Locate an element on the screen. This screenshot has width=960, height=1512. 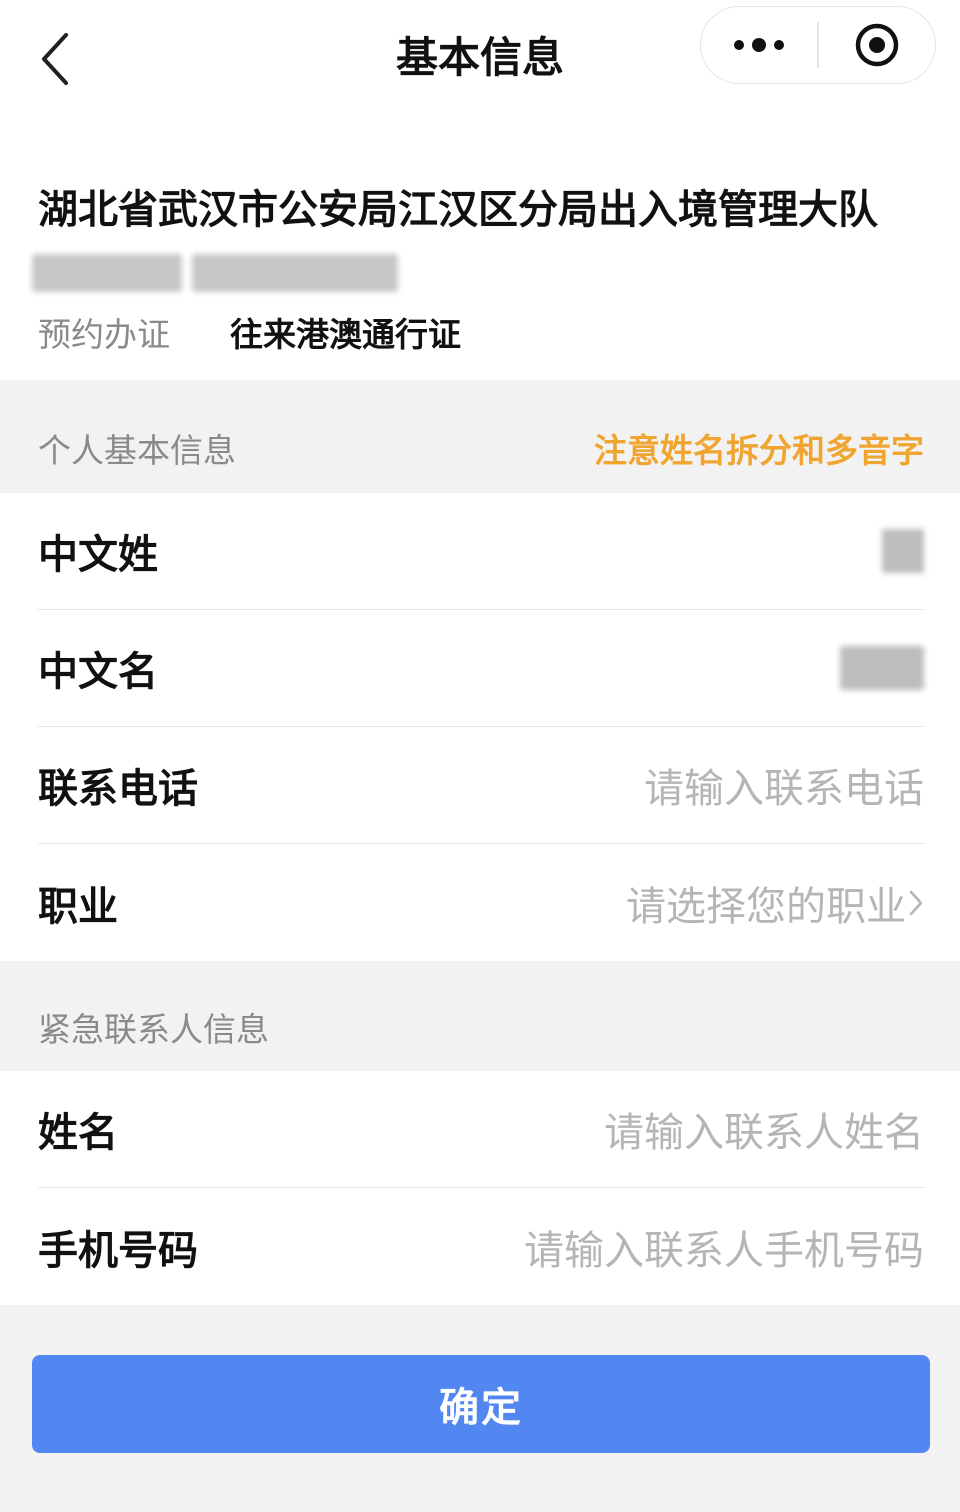
contact-phone-row: 手机号码 请输入联系人手机号码 is located at coordinates (481, 1246).